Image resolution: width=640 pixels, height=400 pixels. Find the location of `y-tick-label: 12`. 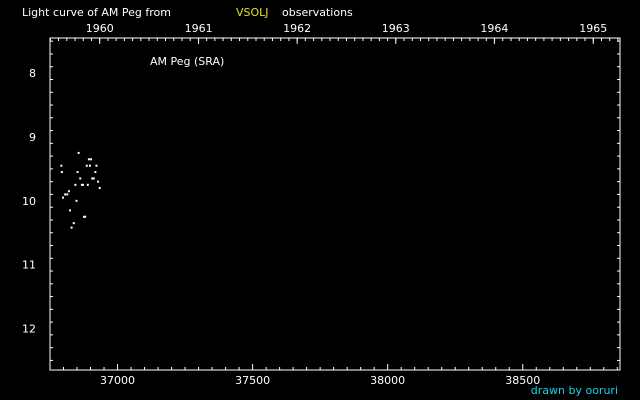

y-tick-label: 12 is located at coordinates (29, 329).